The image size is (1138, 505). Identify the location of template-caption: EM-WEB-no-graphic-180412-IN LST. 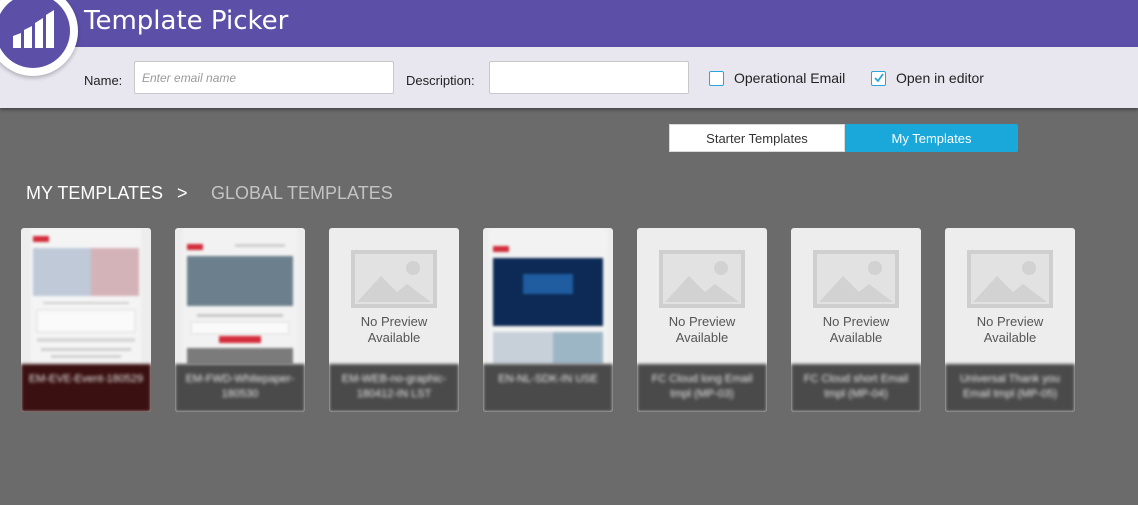
(394, 388).